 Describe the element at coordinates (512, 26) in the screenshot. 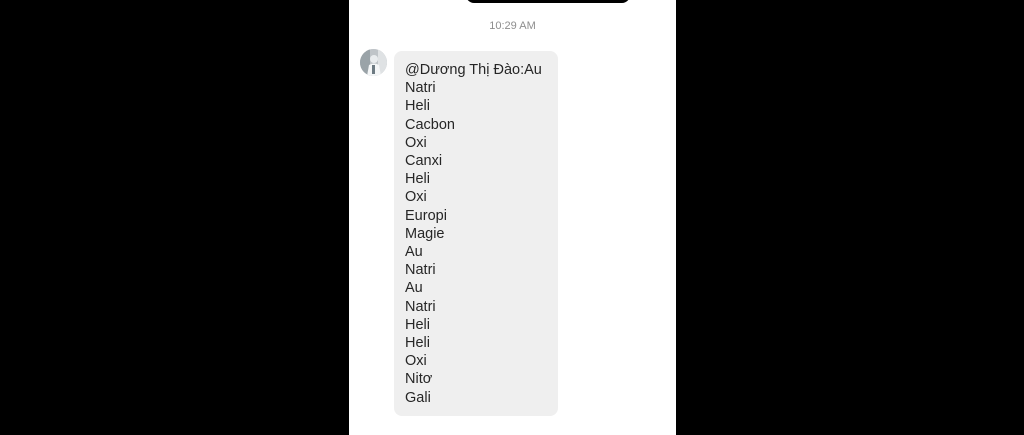

I see `message-timestamp: 10:29 AM` at that location.